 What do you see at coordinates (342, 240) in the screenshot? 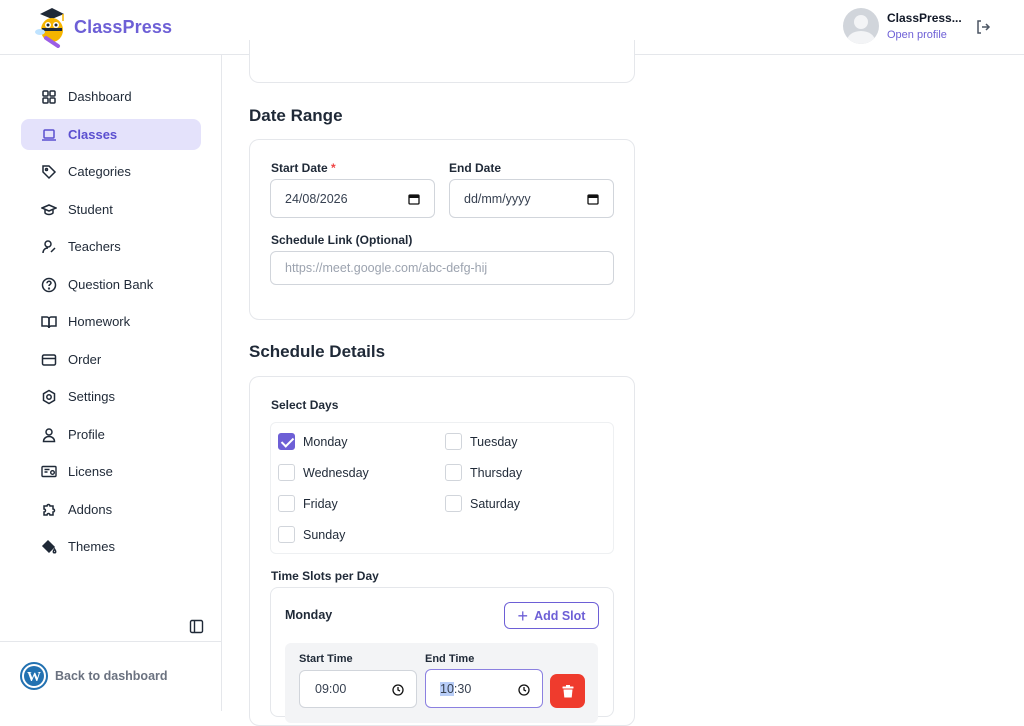
I see `schedule-link-label: Schedule Link (Optional)` at bounding box center [342, 240].